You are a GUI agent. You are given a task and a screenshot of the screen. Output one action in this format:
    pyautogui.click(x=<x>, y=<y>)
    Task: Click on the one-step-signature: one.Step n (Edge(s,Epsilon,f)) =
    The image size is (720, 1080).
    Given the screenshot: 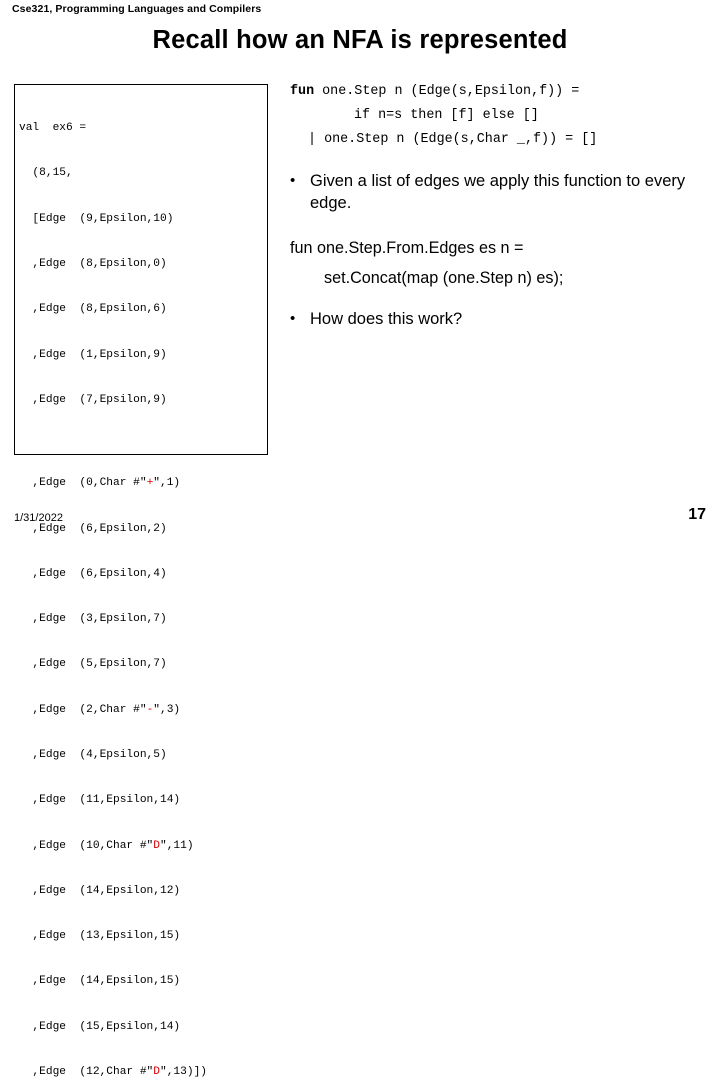 What is the action you would take?
    pyautogui.click(x=447, y=91)
    